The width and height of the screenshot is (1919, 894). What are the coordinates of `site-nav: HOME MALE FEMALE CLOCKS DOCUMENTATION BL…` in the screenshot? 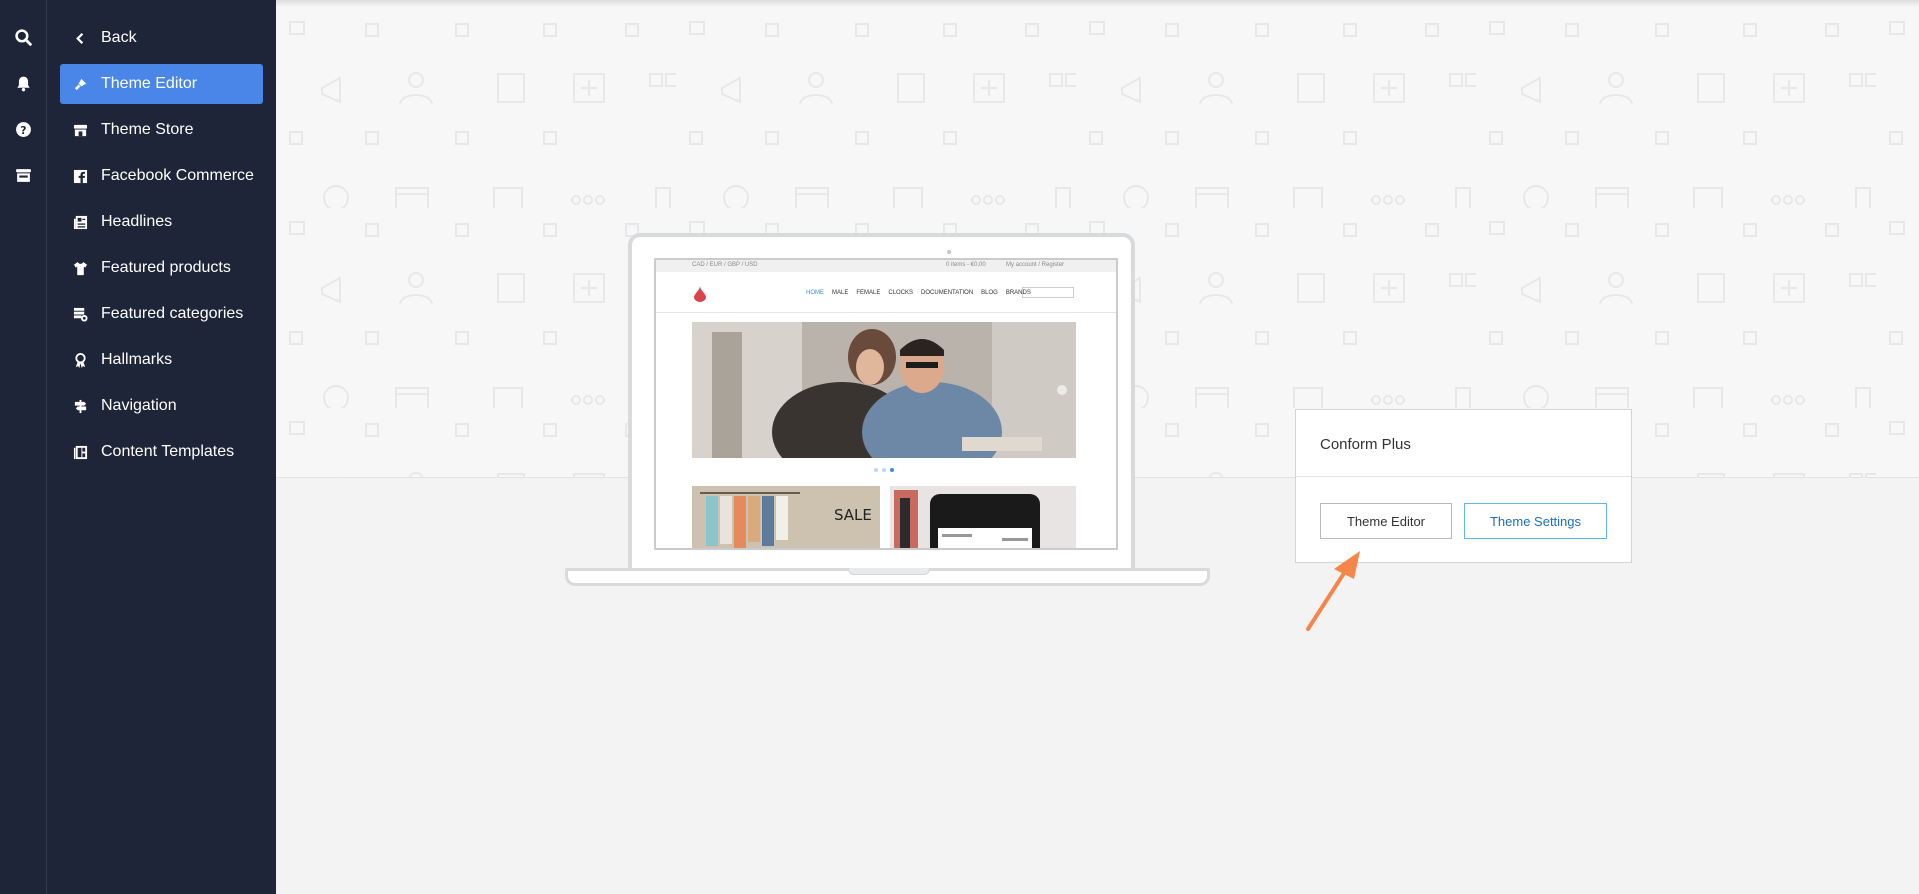 It's located at (918, 293).